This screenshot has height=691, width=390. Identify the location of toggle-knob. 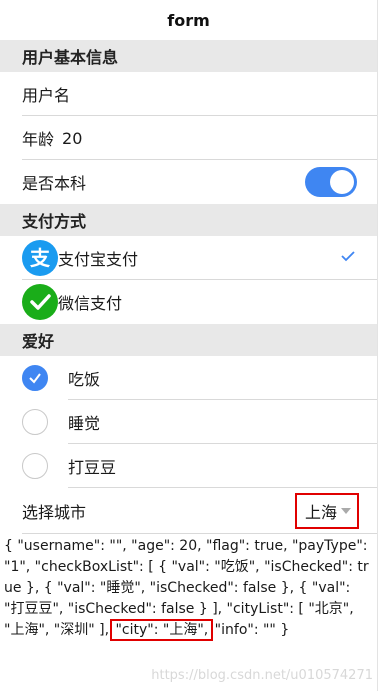
(342, 182).